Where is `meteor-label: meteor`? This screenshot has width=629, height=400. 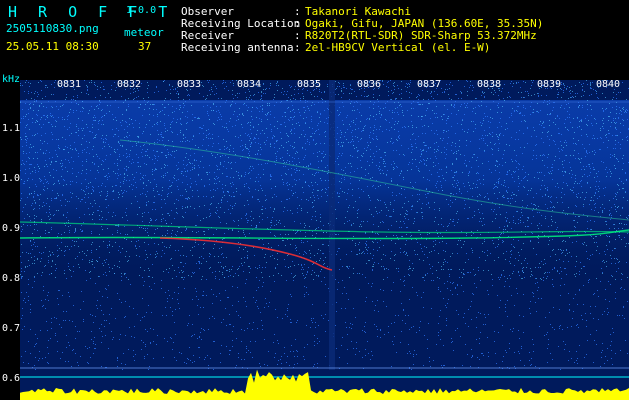
meteor-label: meteor is located at coordinates (144, 32).